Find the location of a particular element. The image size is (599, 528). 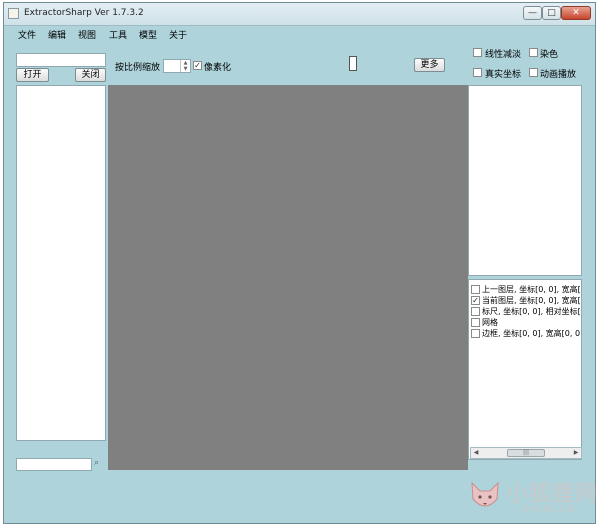

scroll-thumb: ||| is located at coordinates (526, 453).